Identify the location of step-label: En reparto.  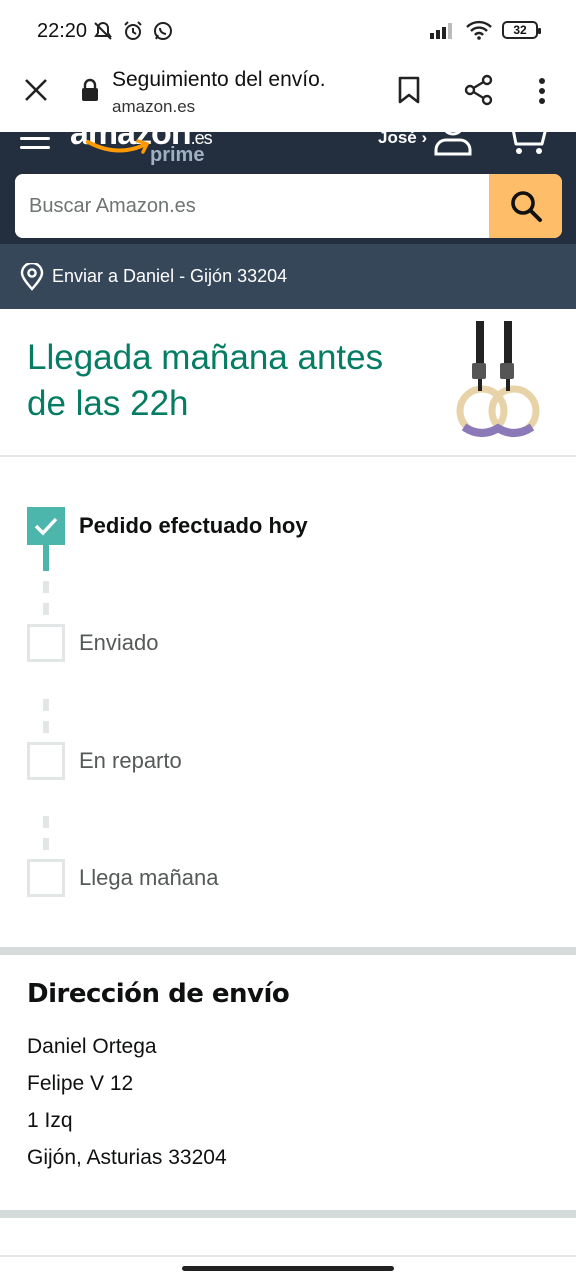
(130, 760).